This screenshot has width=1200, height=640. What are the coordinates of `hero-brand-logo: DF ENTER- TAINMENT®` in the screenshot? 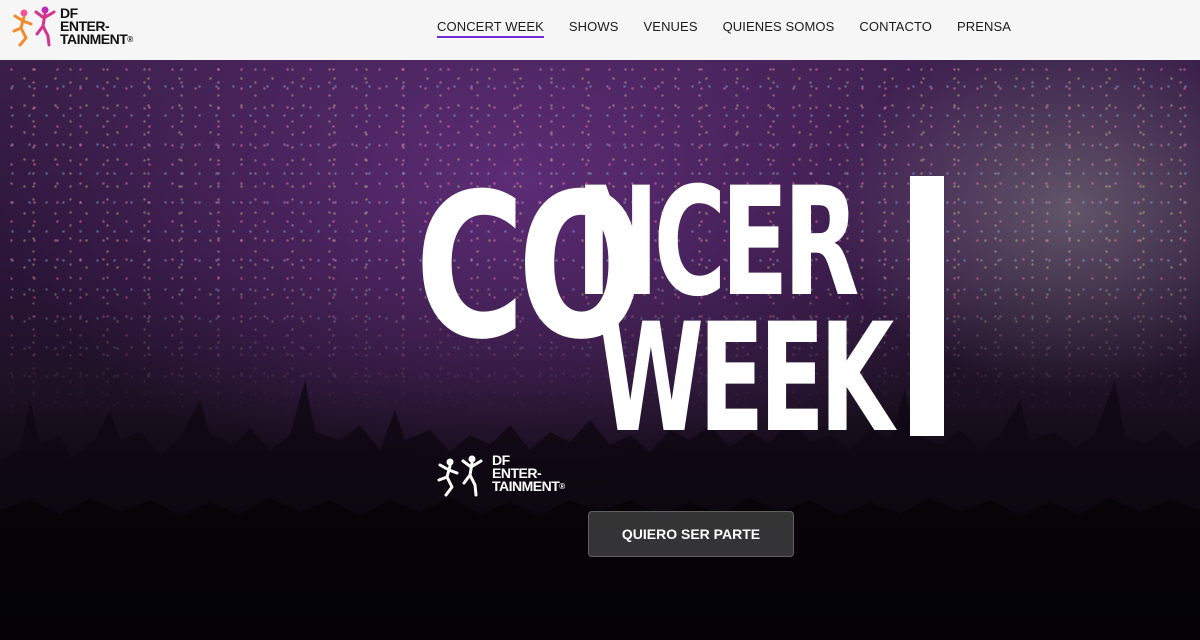 It's located at (509, 475).